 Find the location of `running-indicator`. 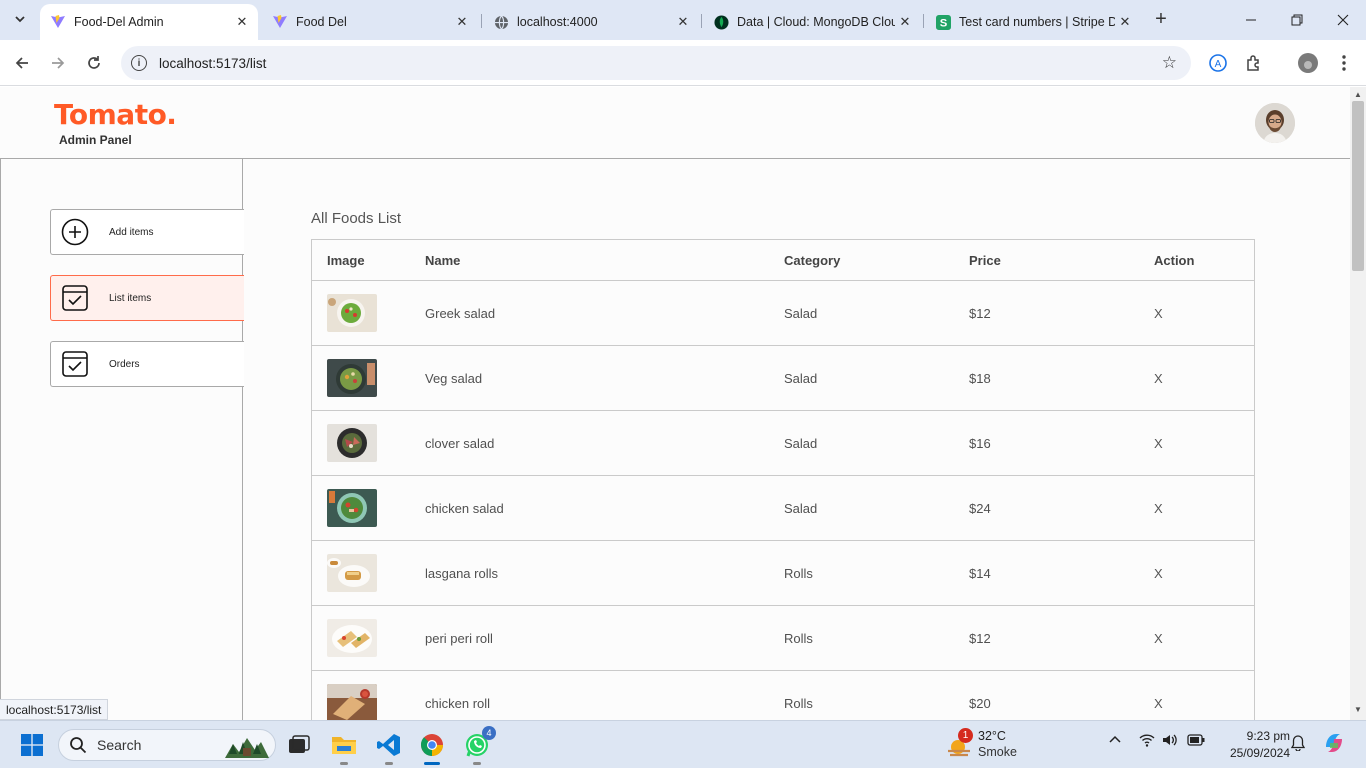

running-indicator is located at coordinates (477, 763).